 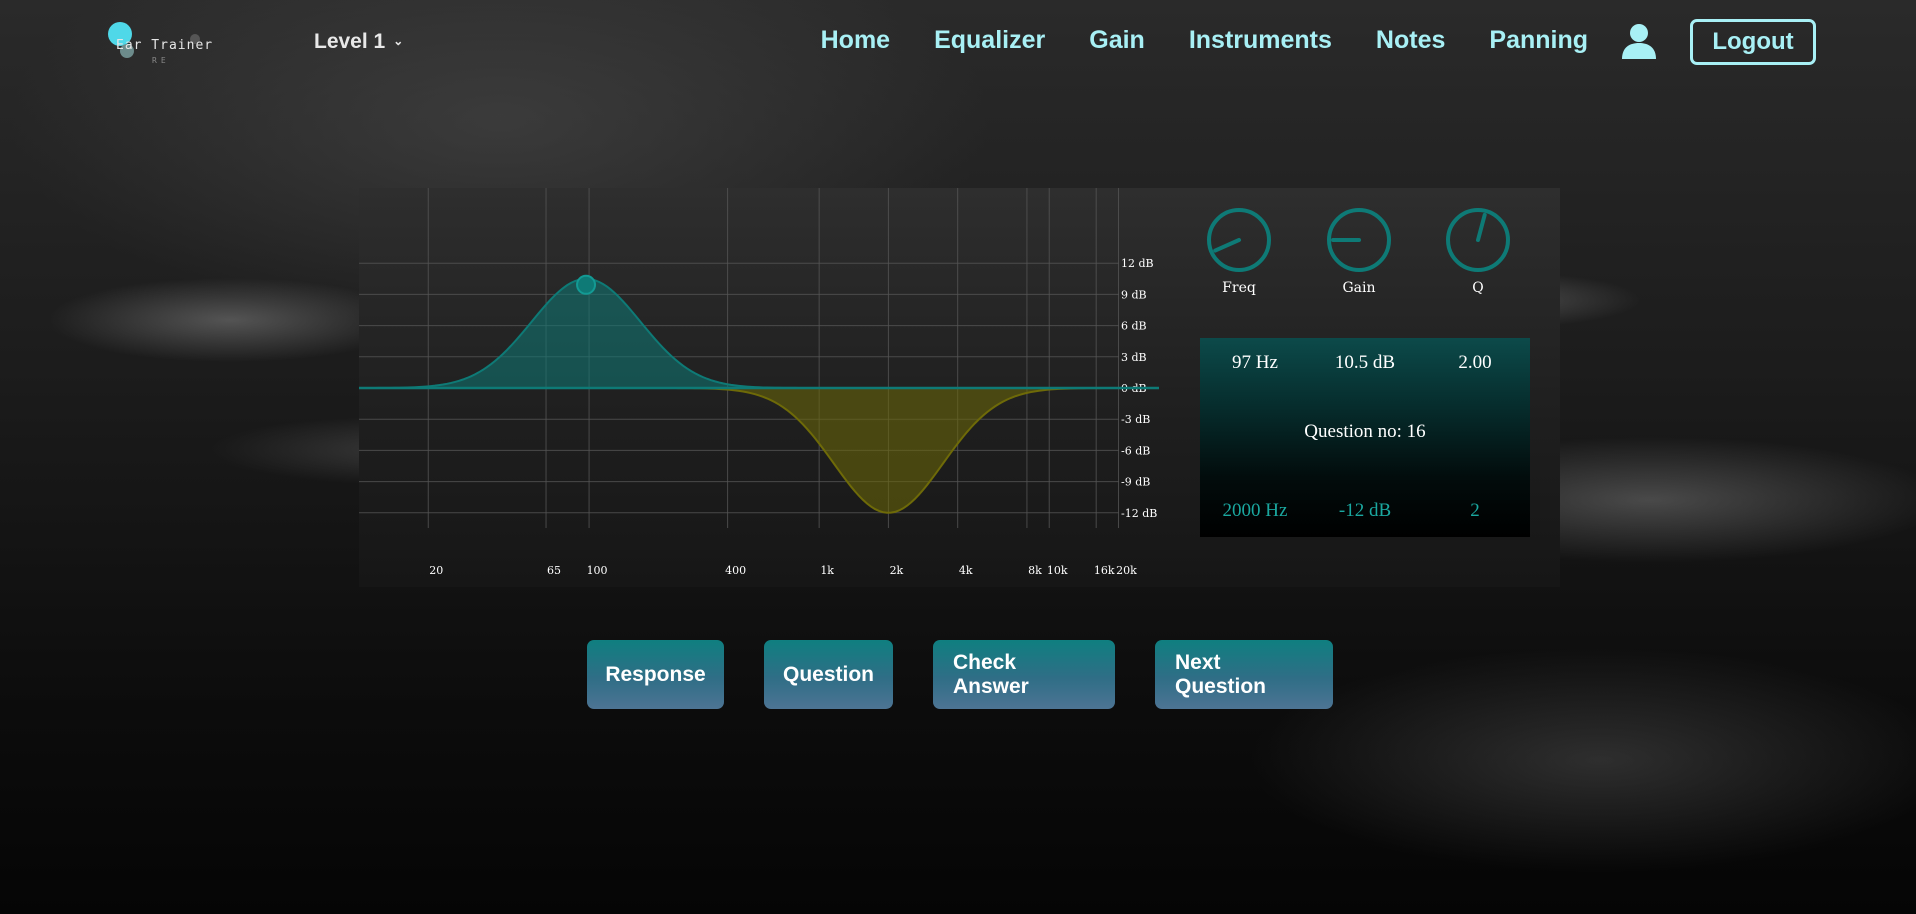 I want to click on freq-tick-label: 16k, so click(x=1104, y=570).